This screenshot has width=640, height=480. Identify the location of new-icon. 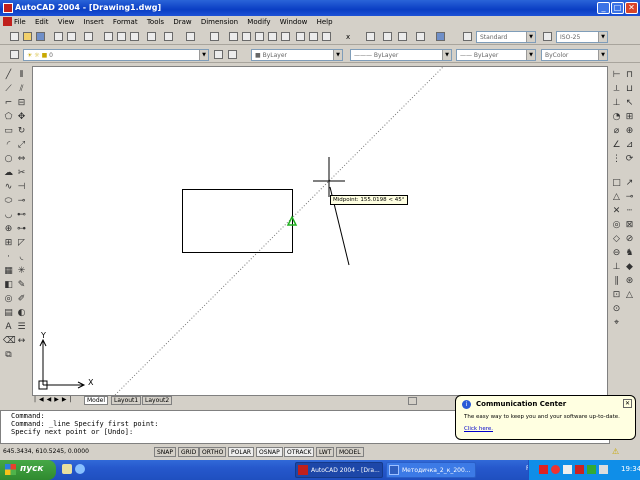
(14, 36).